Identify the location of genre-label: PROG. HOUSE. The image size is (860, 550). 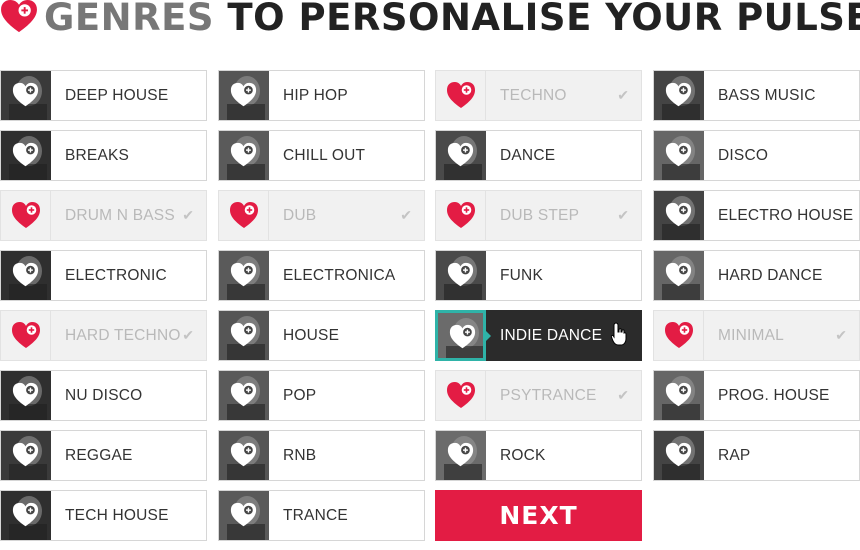
(774, 395).